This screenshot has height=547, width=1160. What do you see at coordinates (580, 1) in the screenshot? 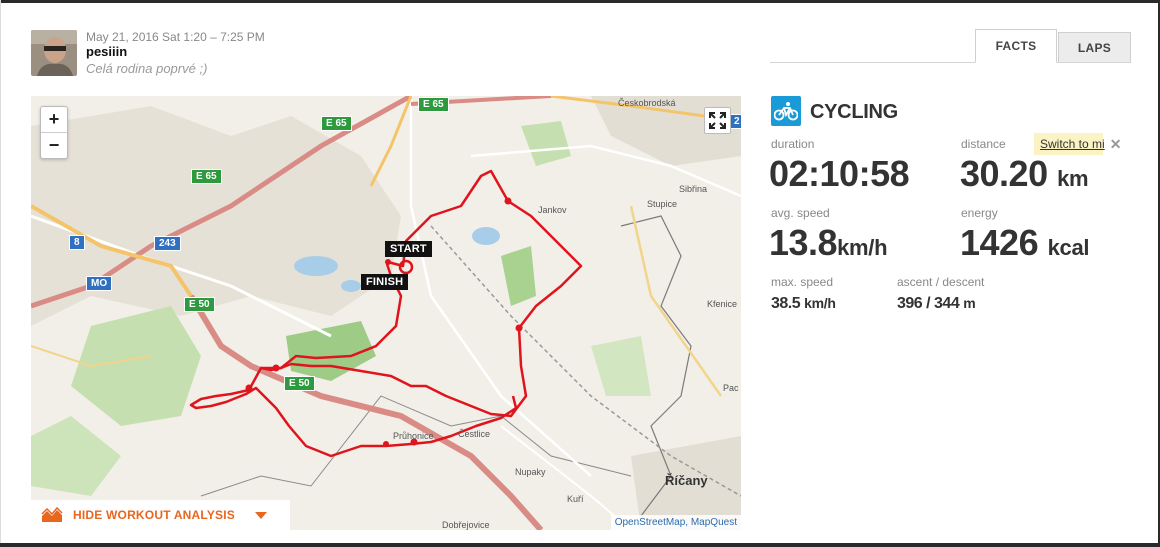
I see `window-top-border` at bounding box center [580, 1].